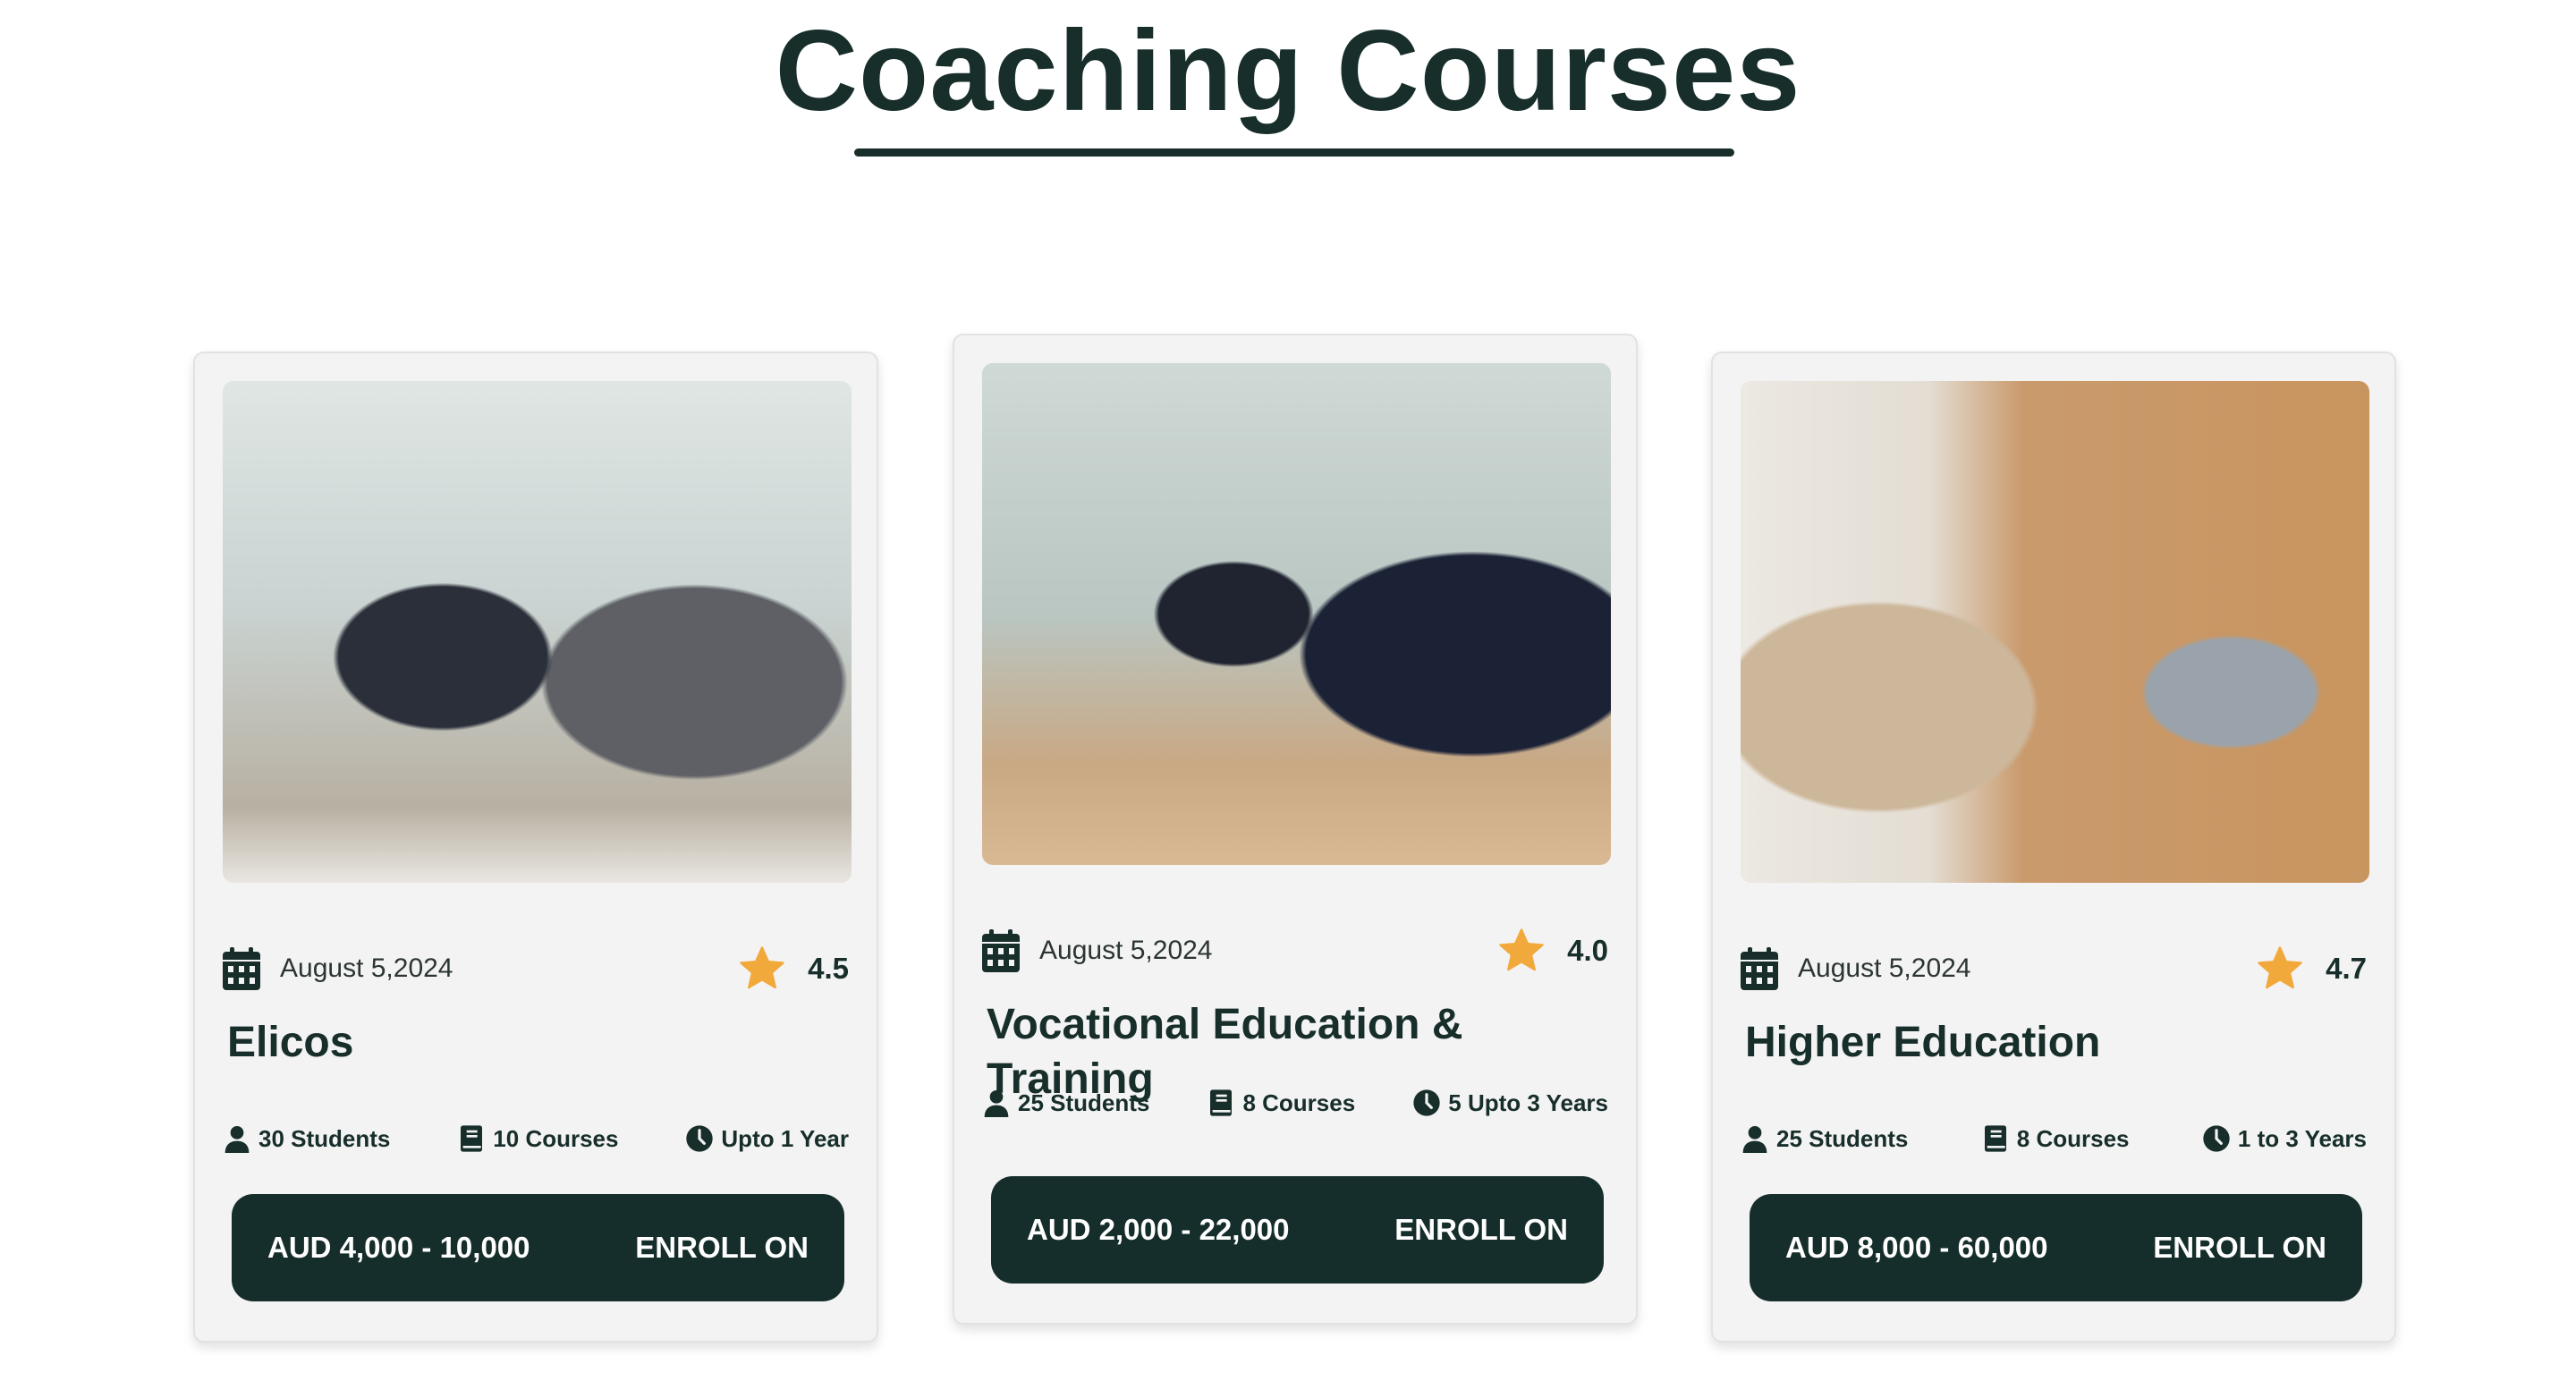 The height and width of the screenshot is (1398, 2576). I want to click on rating: 4.7, so click(2311, 968).